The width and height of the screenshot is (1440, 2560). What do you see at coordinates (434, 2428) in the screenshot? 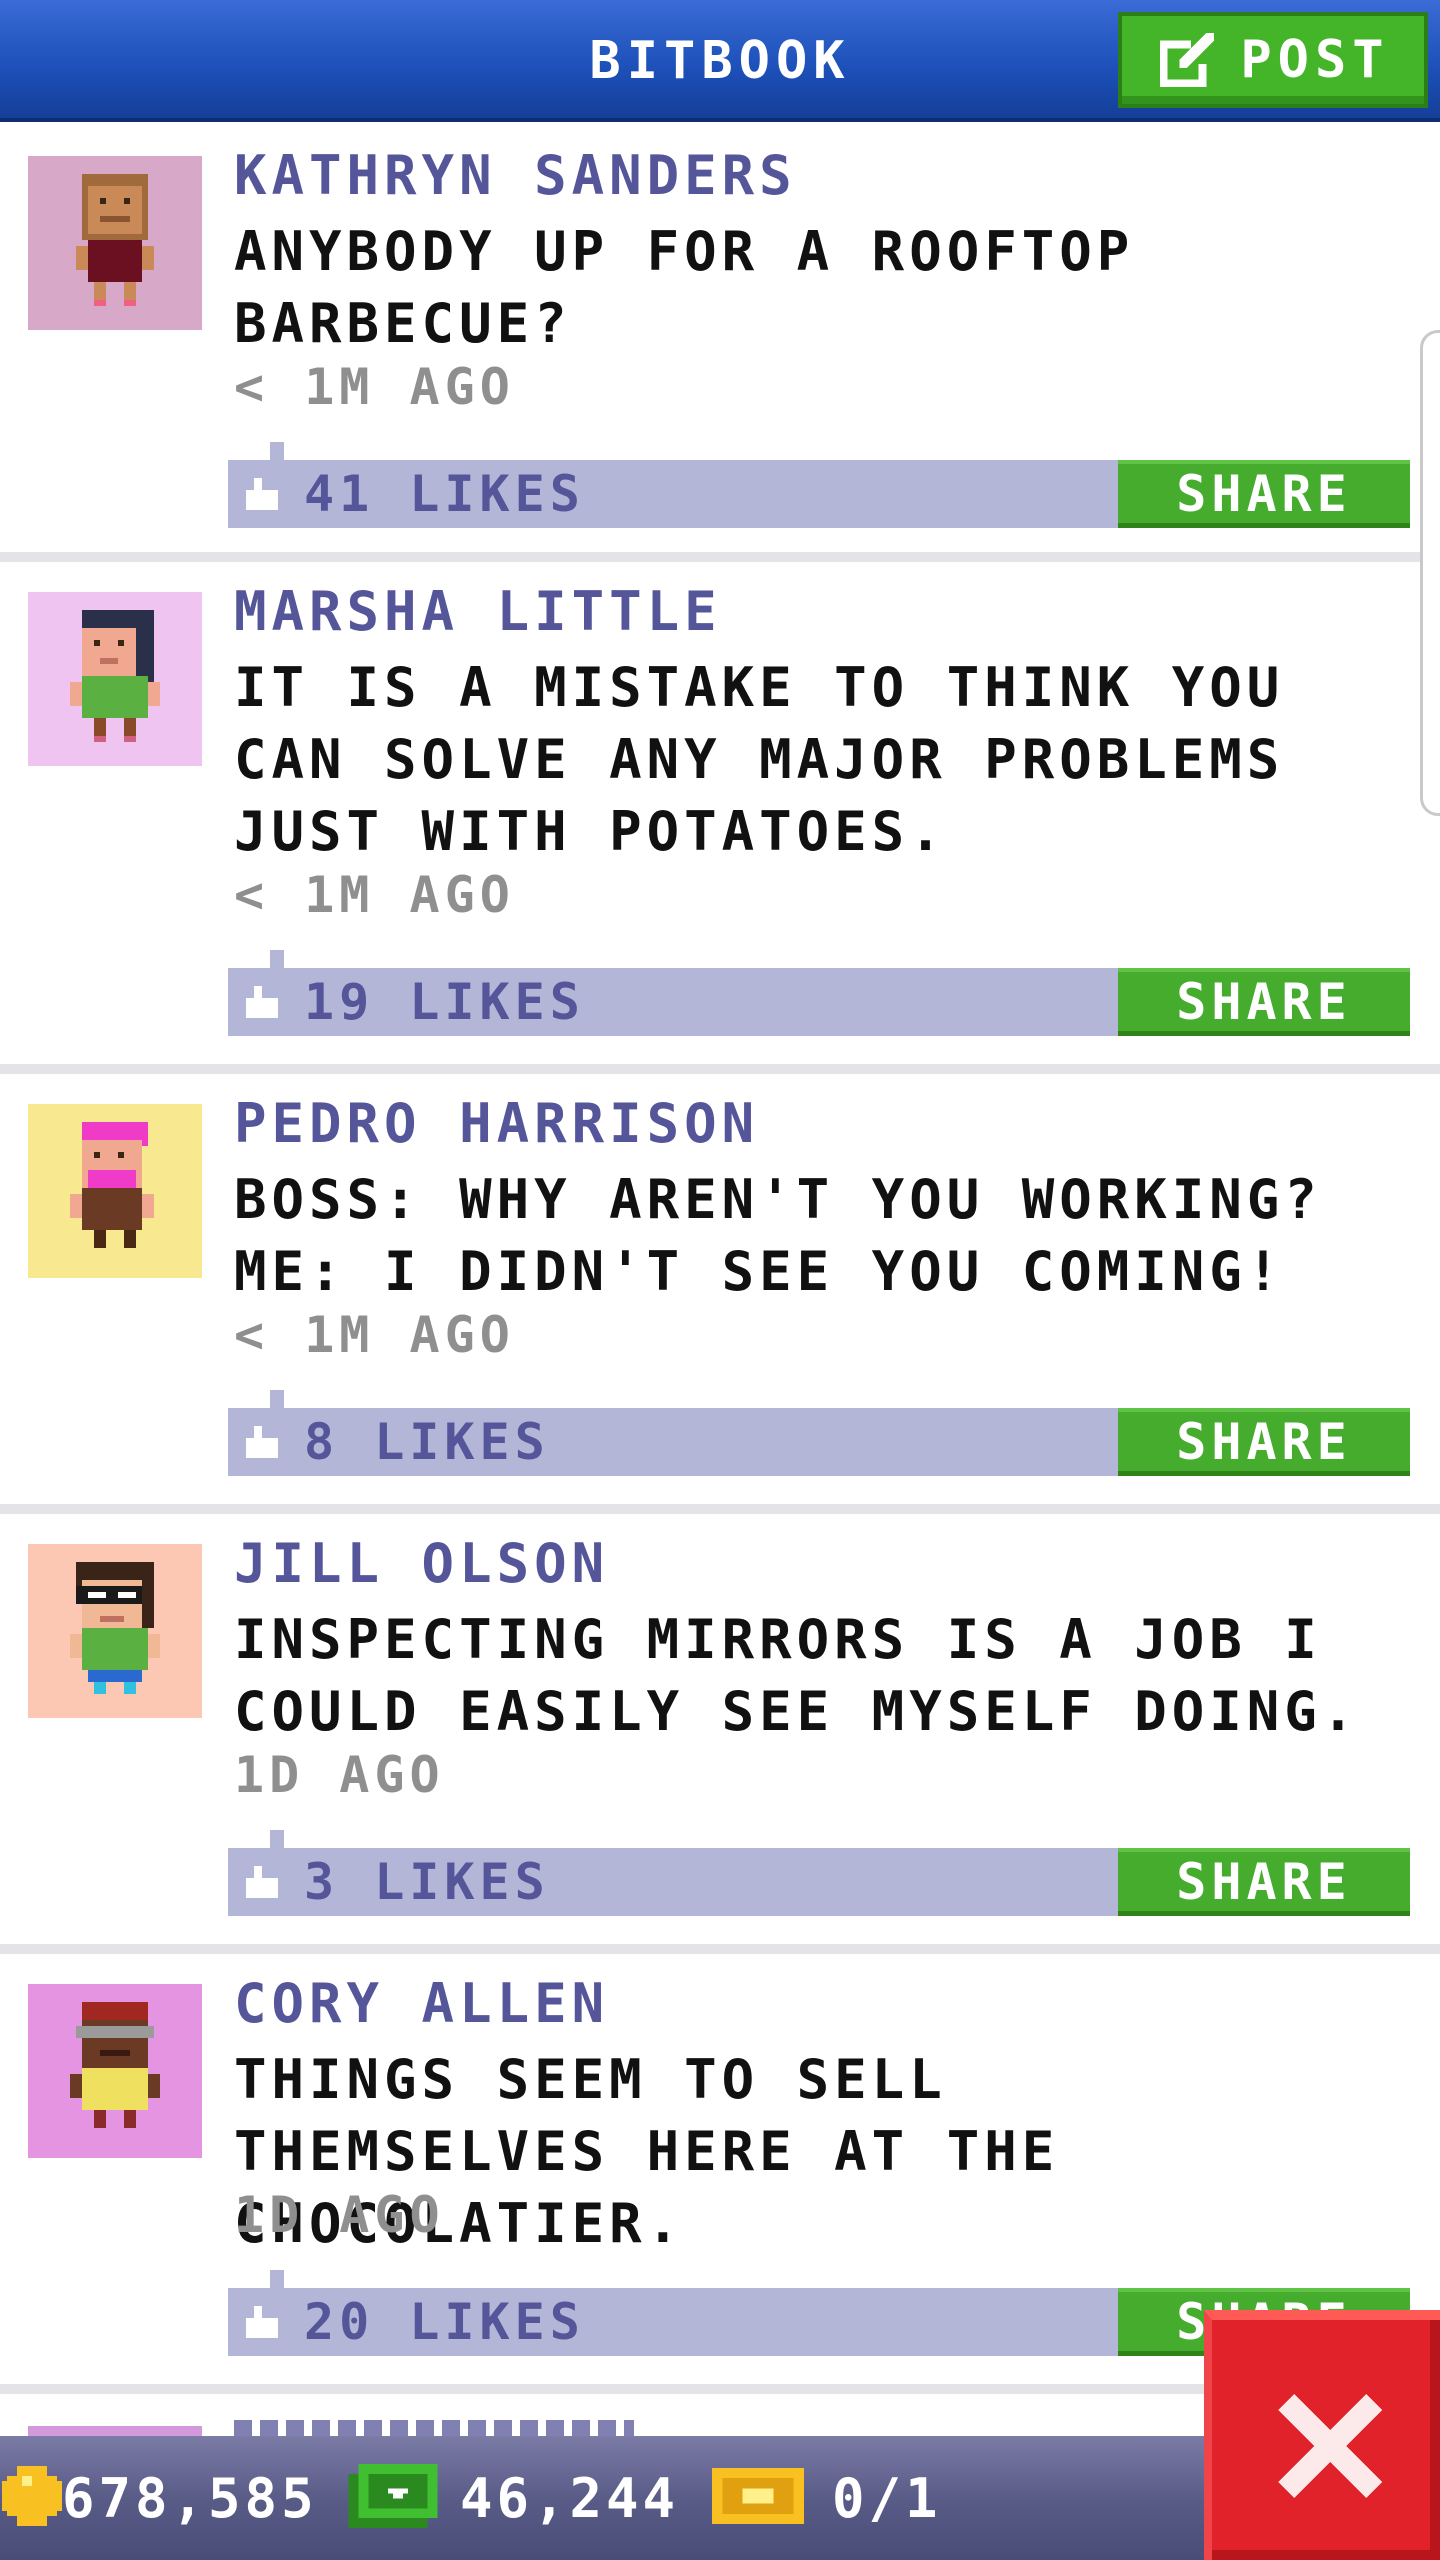
I see `author-name` at bounding box center [434, 2428].